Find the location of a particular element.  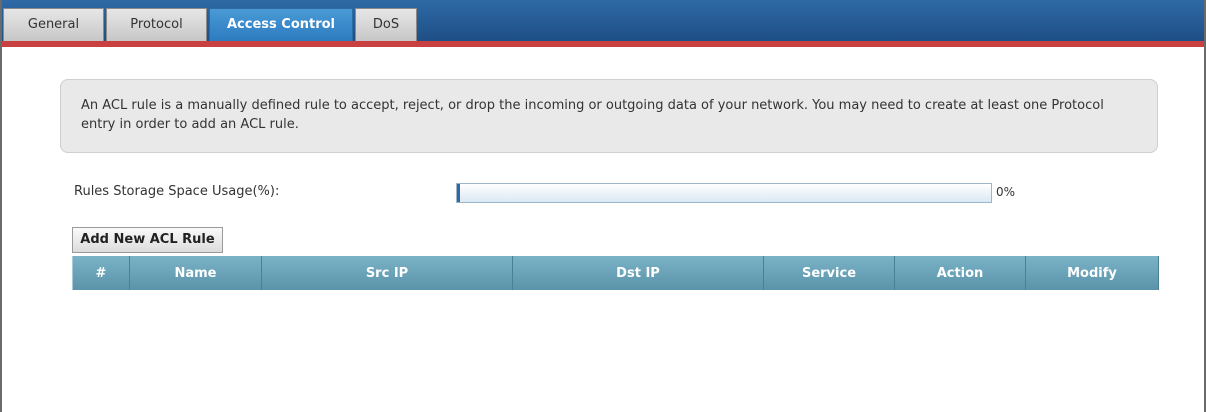

tab-bar: General Protocol Access Control DoS is located at coordinates (603, 20).